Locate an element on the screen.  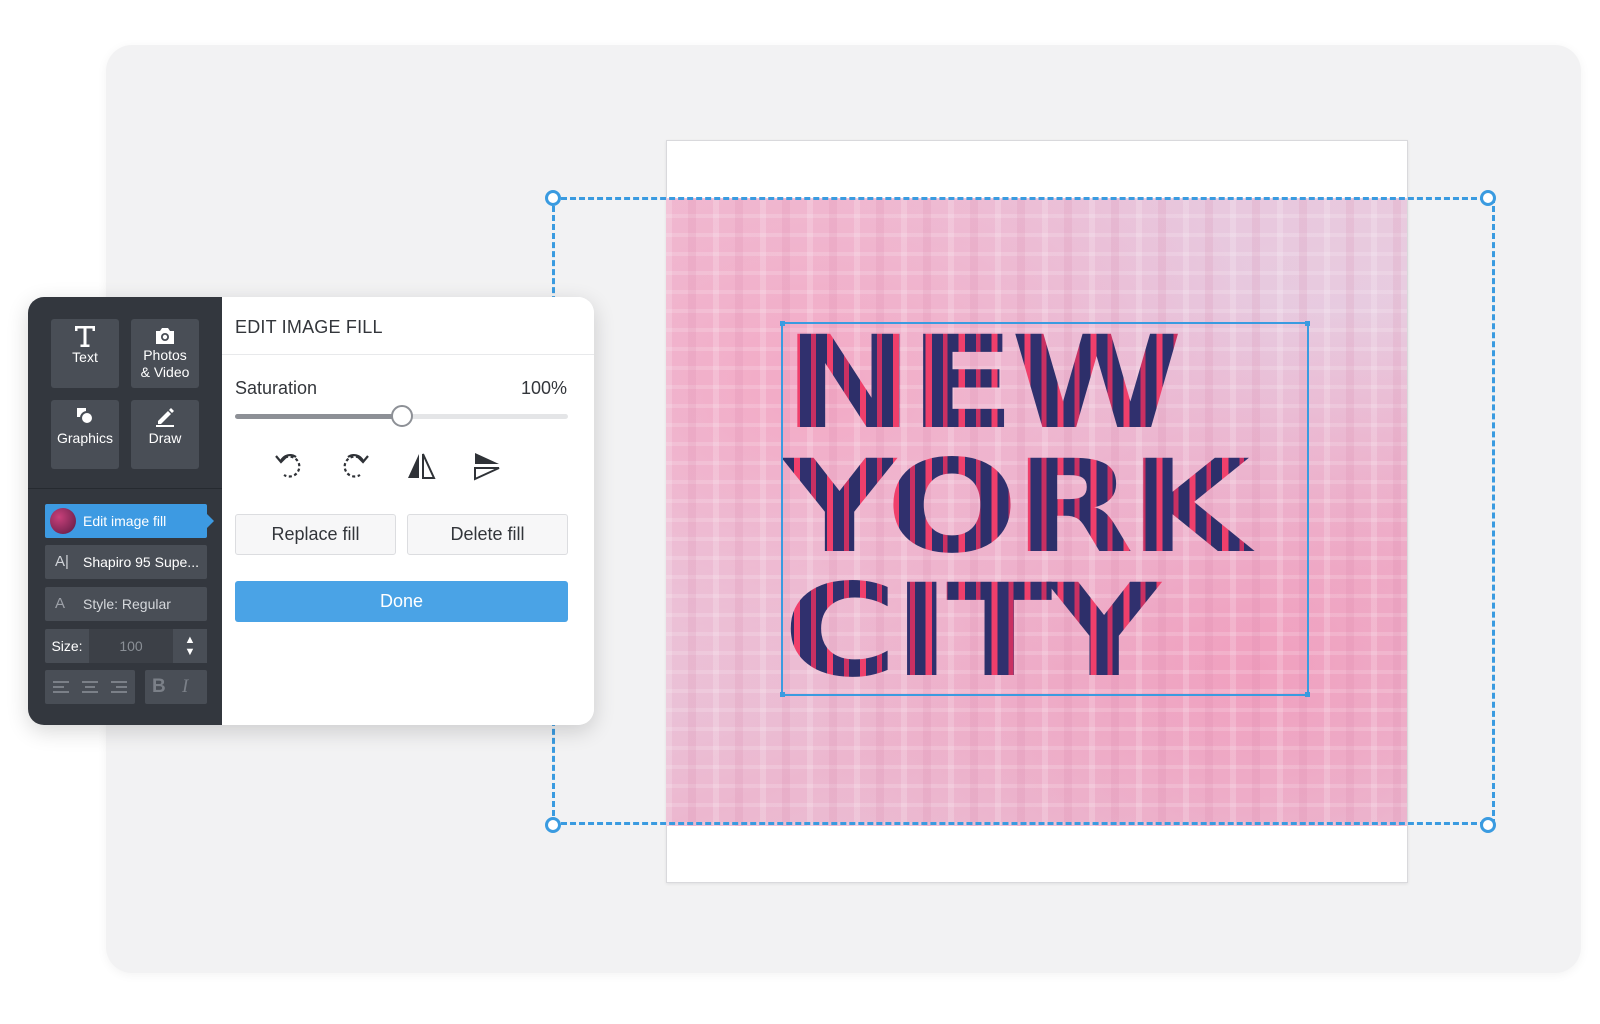
flip-vertical-icon is located at coordinates (487, 466).